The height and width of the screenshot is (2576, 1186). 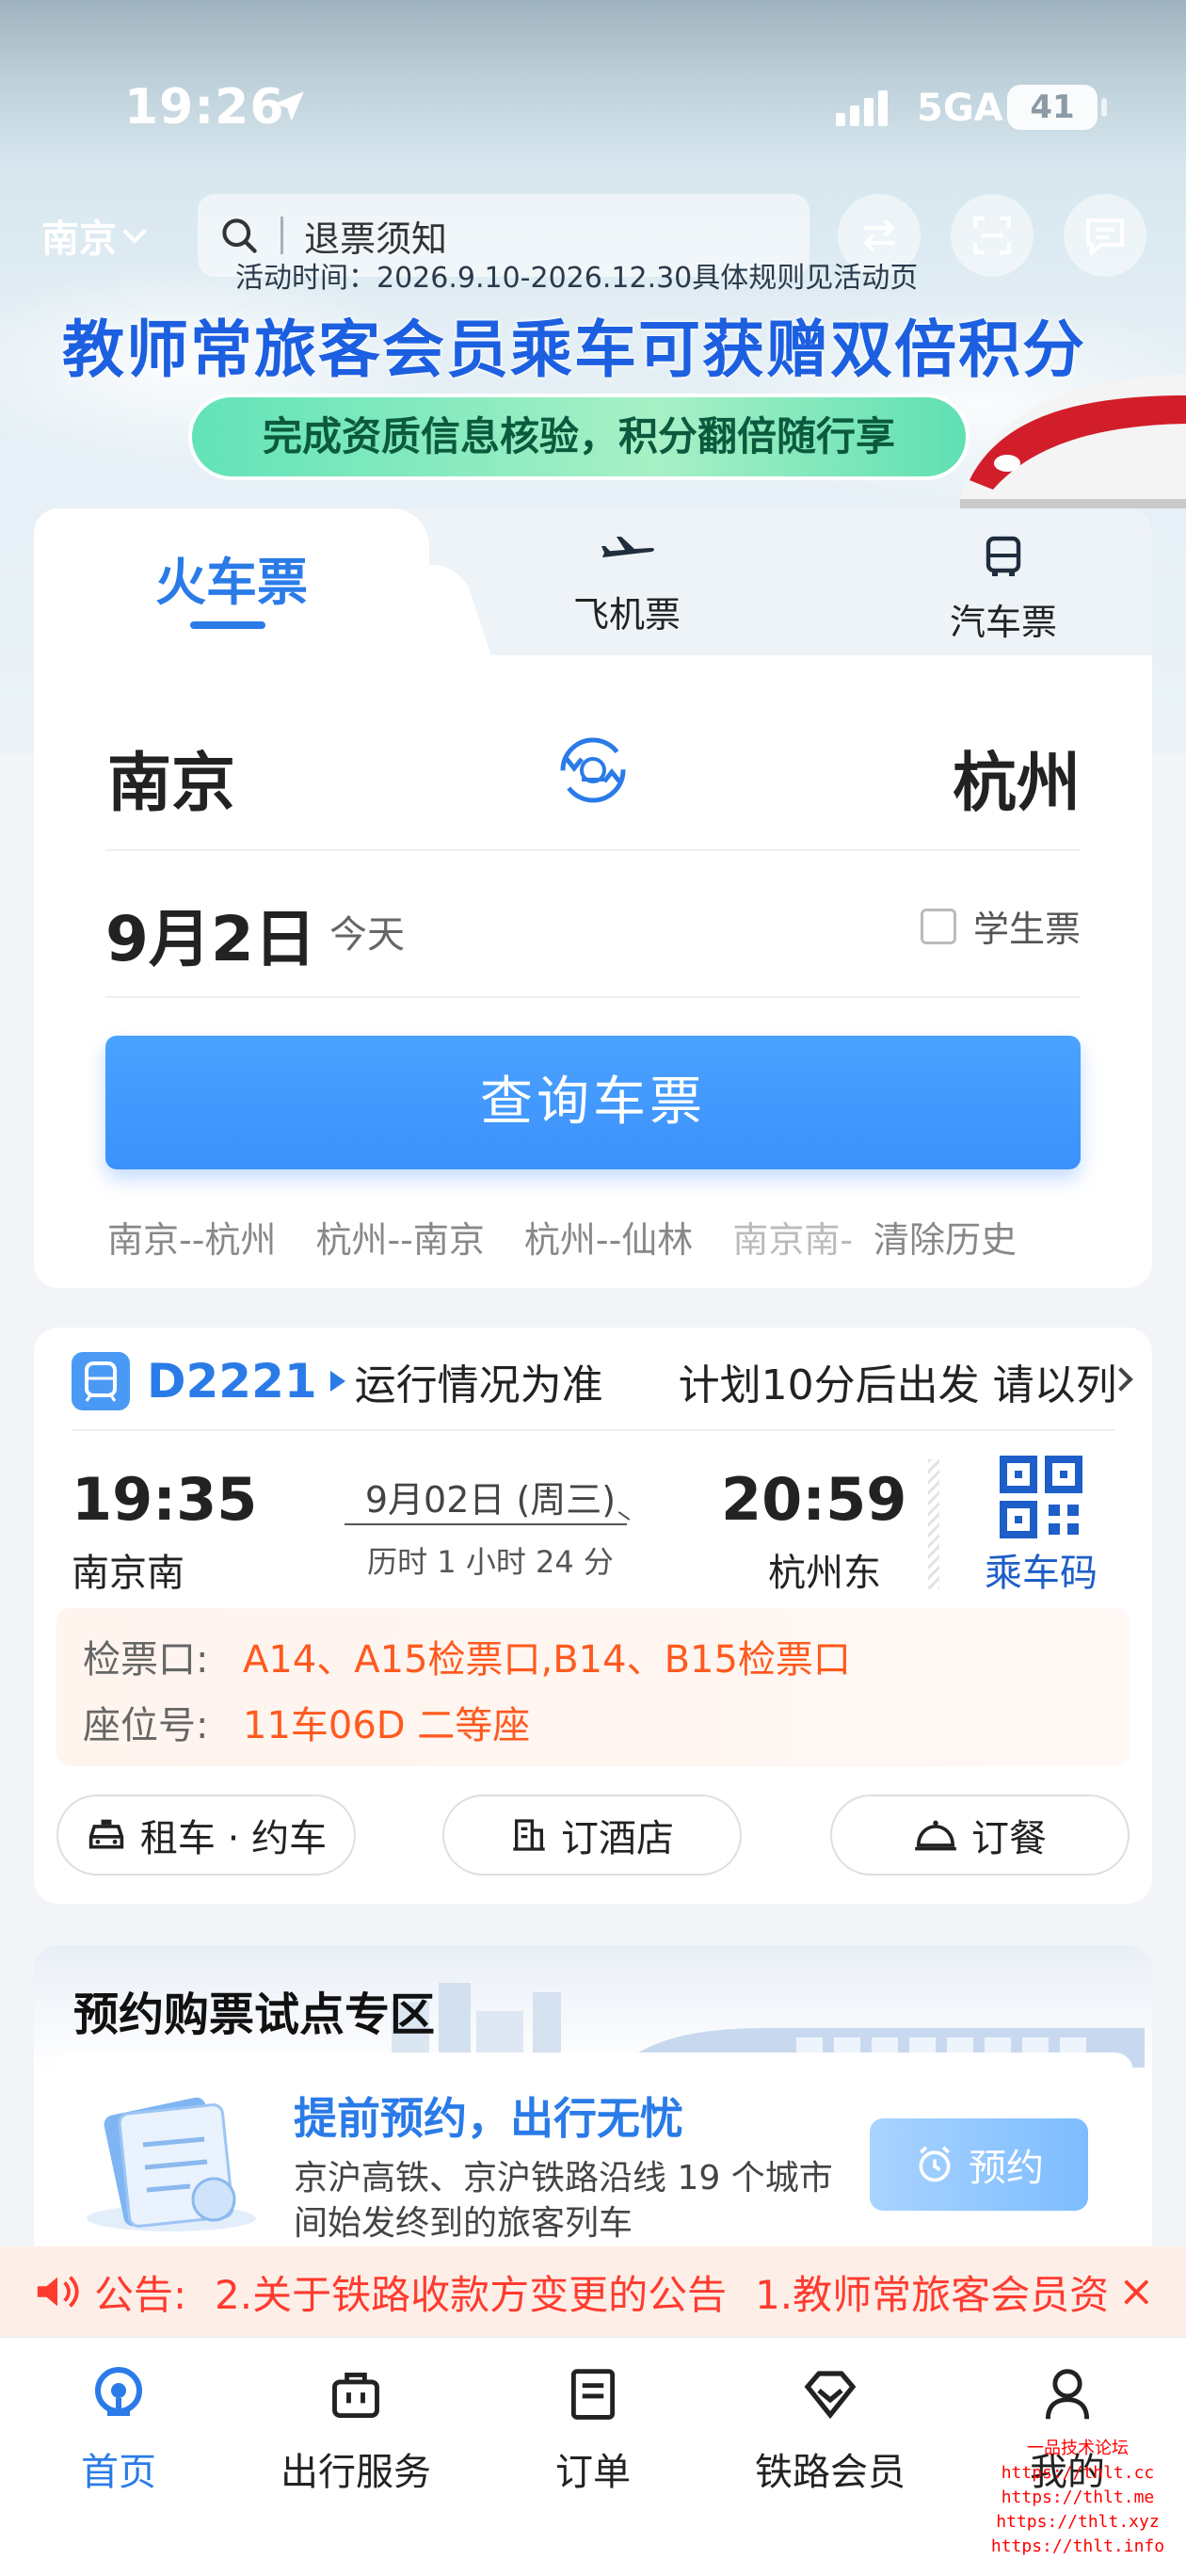 I want to click on gate-label: 检票口:, so click(x=146, y=1660).